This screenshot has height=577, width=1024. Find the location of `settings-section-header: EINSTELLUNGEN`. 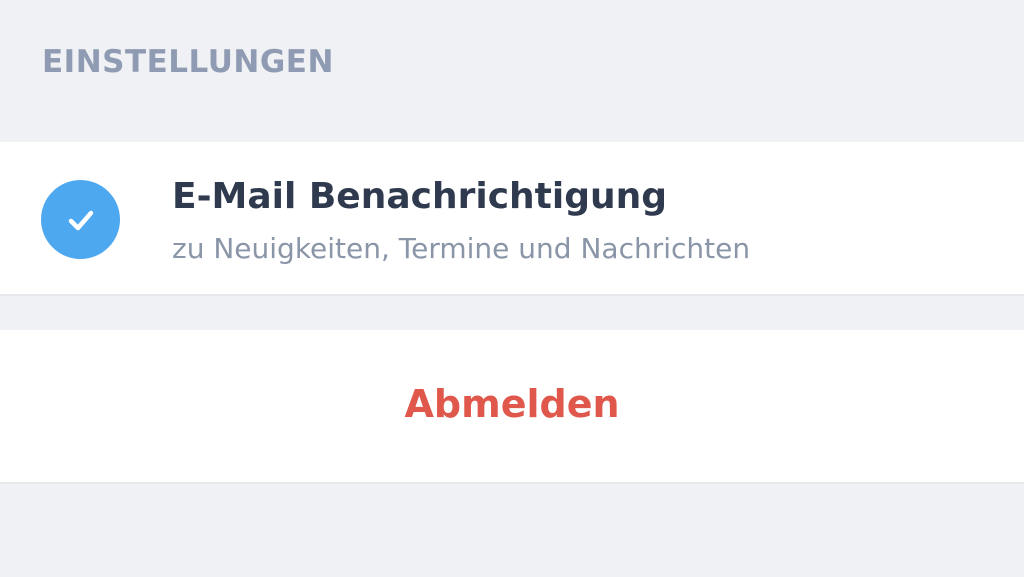

settings-section-header: EINSTELLUNGEN is located at coordinates (188, 62).